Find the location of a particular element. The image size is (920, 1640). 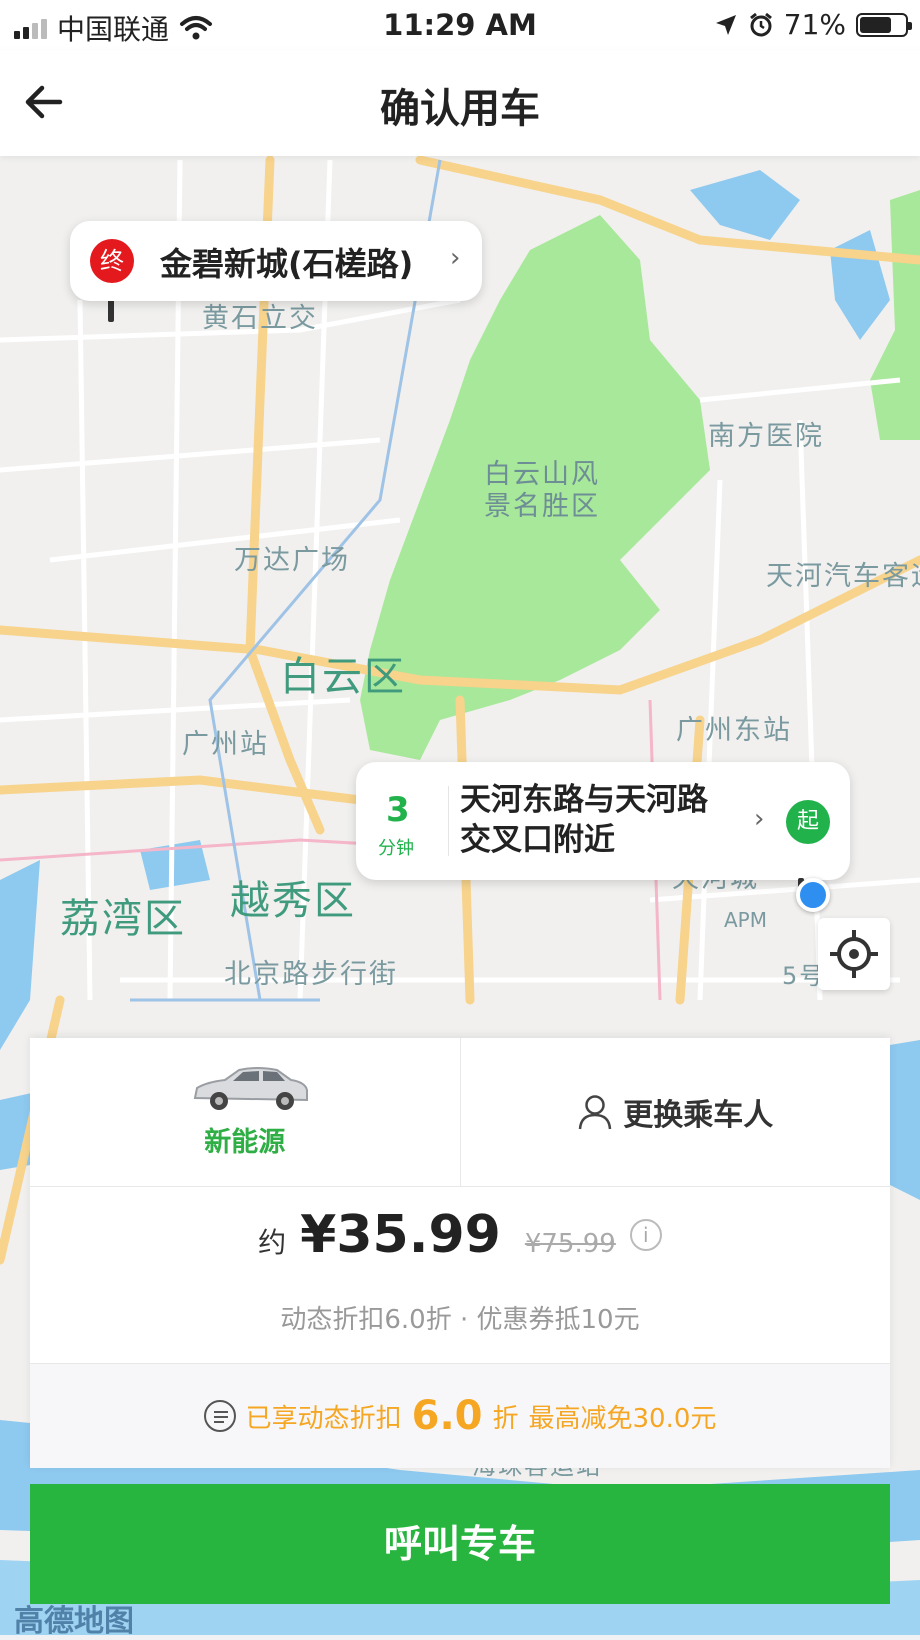

map-label: 南方医院 is located at coordinates (766, 436).